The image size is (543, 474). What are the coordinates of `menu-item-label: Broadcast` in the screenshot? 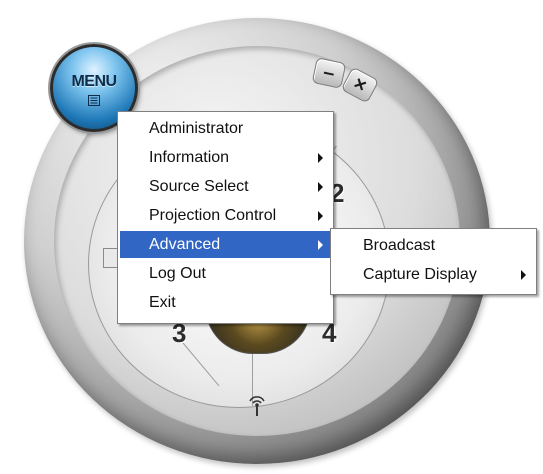 It's located at (399, 245).